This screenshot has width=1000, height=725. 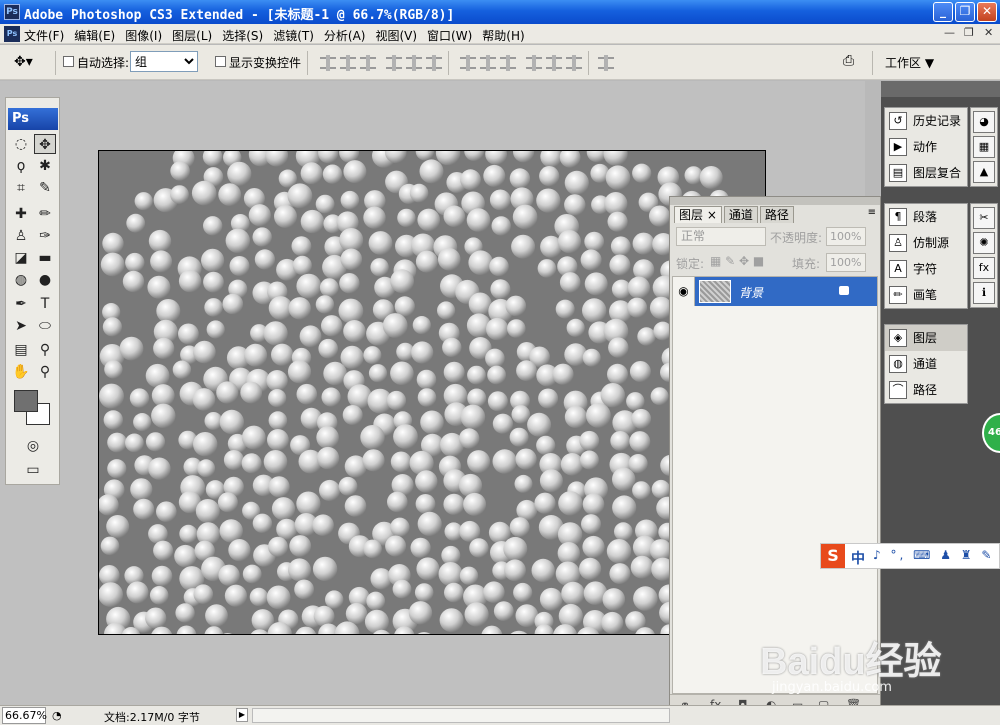 I want to click on navigator-icon: ✺, so click(x=984, y=243).